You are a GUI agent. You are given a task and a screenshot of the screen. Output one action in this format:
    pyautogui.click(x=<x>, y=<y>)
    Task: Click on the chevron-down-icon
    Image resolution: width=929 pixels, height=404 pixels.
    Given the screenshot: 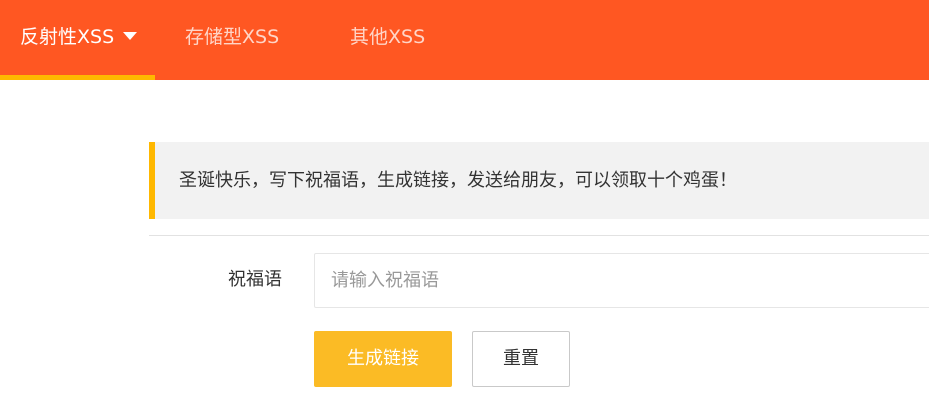 What is the action you would take?
    pyautogui.click(x=130, y=36)
    